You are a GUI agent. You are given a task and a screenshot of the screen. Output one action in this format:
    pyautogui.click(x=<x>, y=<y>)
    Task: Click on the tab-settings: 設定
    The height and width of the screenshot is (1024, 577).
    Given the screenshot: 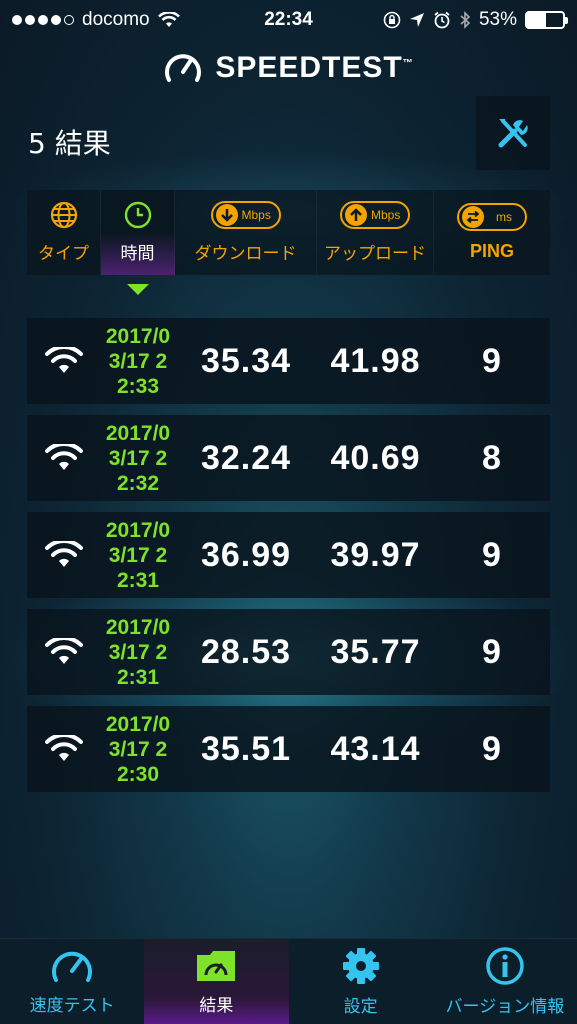 What is the action you would take?
    pyautogui.click(x=361, y=981)
    